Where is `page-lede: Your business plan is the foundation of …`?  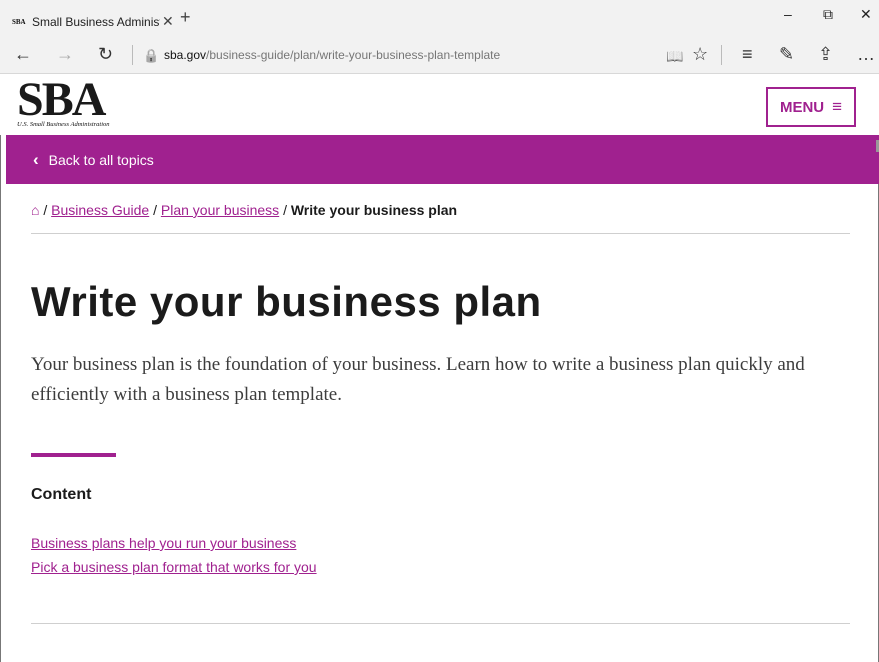 page-lede: Your business plan is the foundation of … is located at coordinates (418, 379).